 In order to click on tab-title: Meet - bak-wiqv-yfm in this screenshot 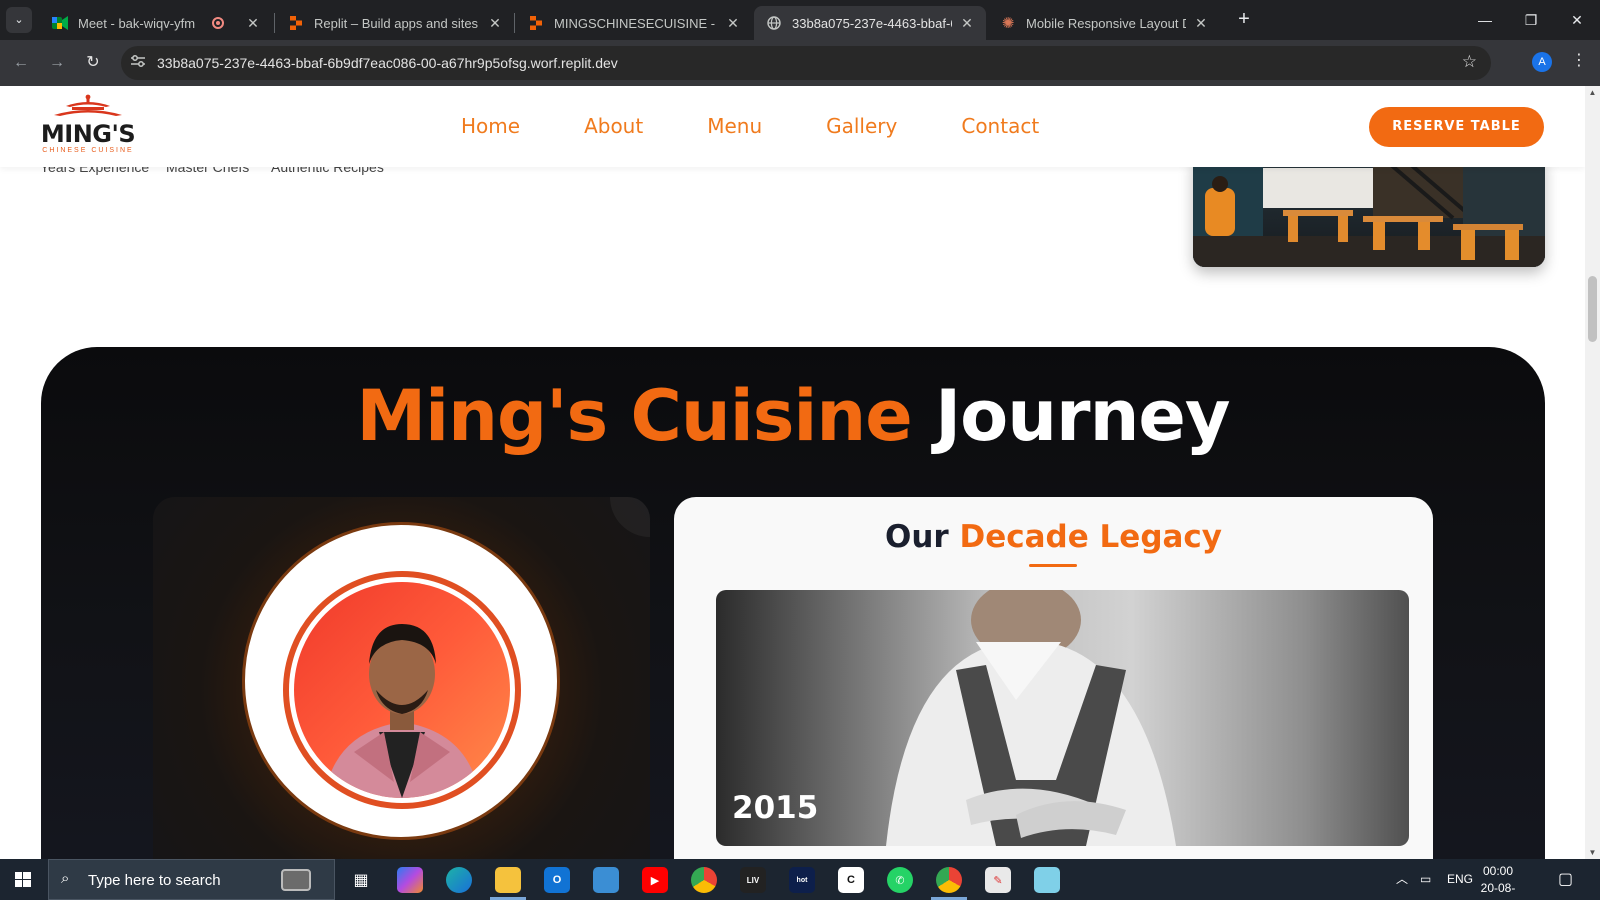, I will do `click(137, 23)`.